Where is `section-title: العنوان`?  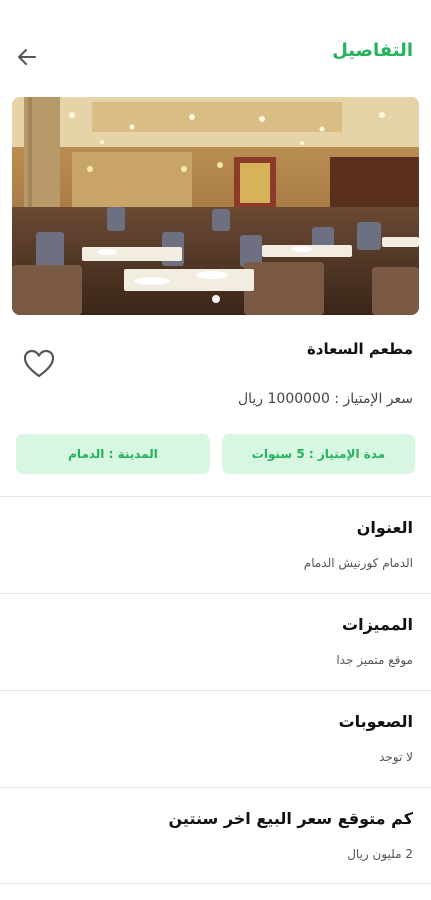
section-title: العنوان is located at coordinates (384, 527).